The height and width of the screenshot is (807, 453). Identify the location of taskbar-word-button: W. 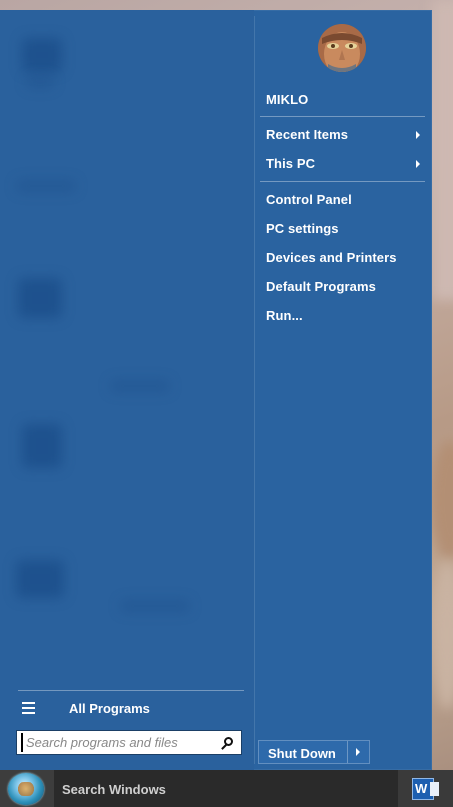
(425, 788).